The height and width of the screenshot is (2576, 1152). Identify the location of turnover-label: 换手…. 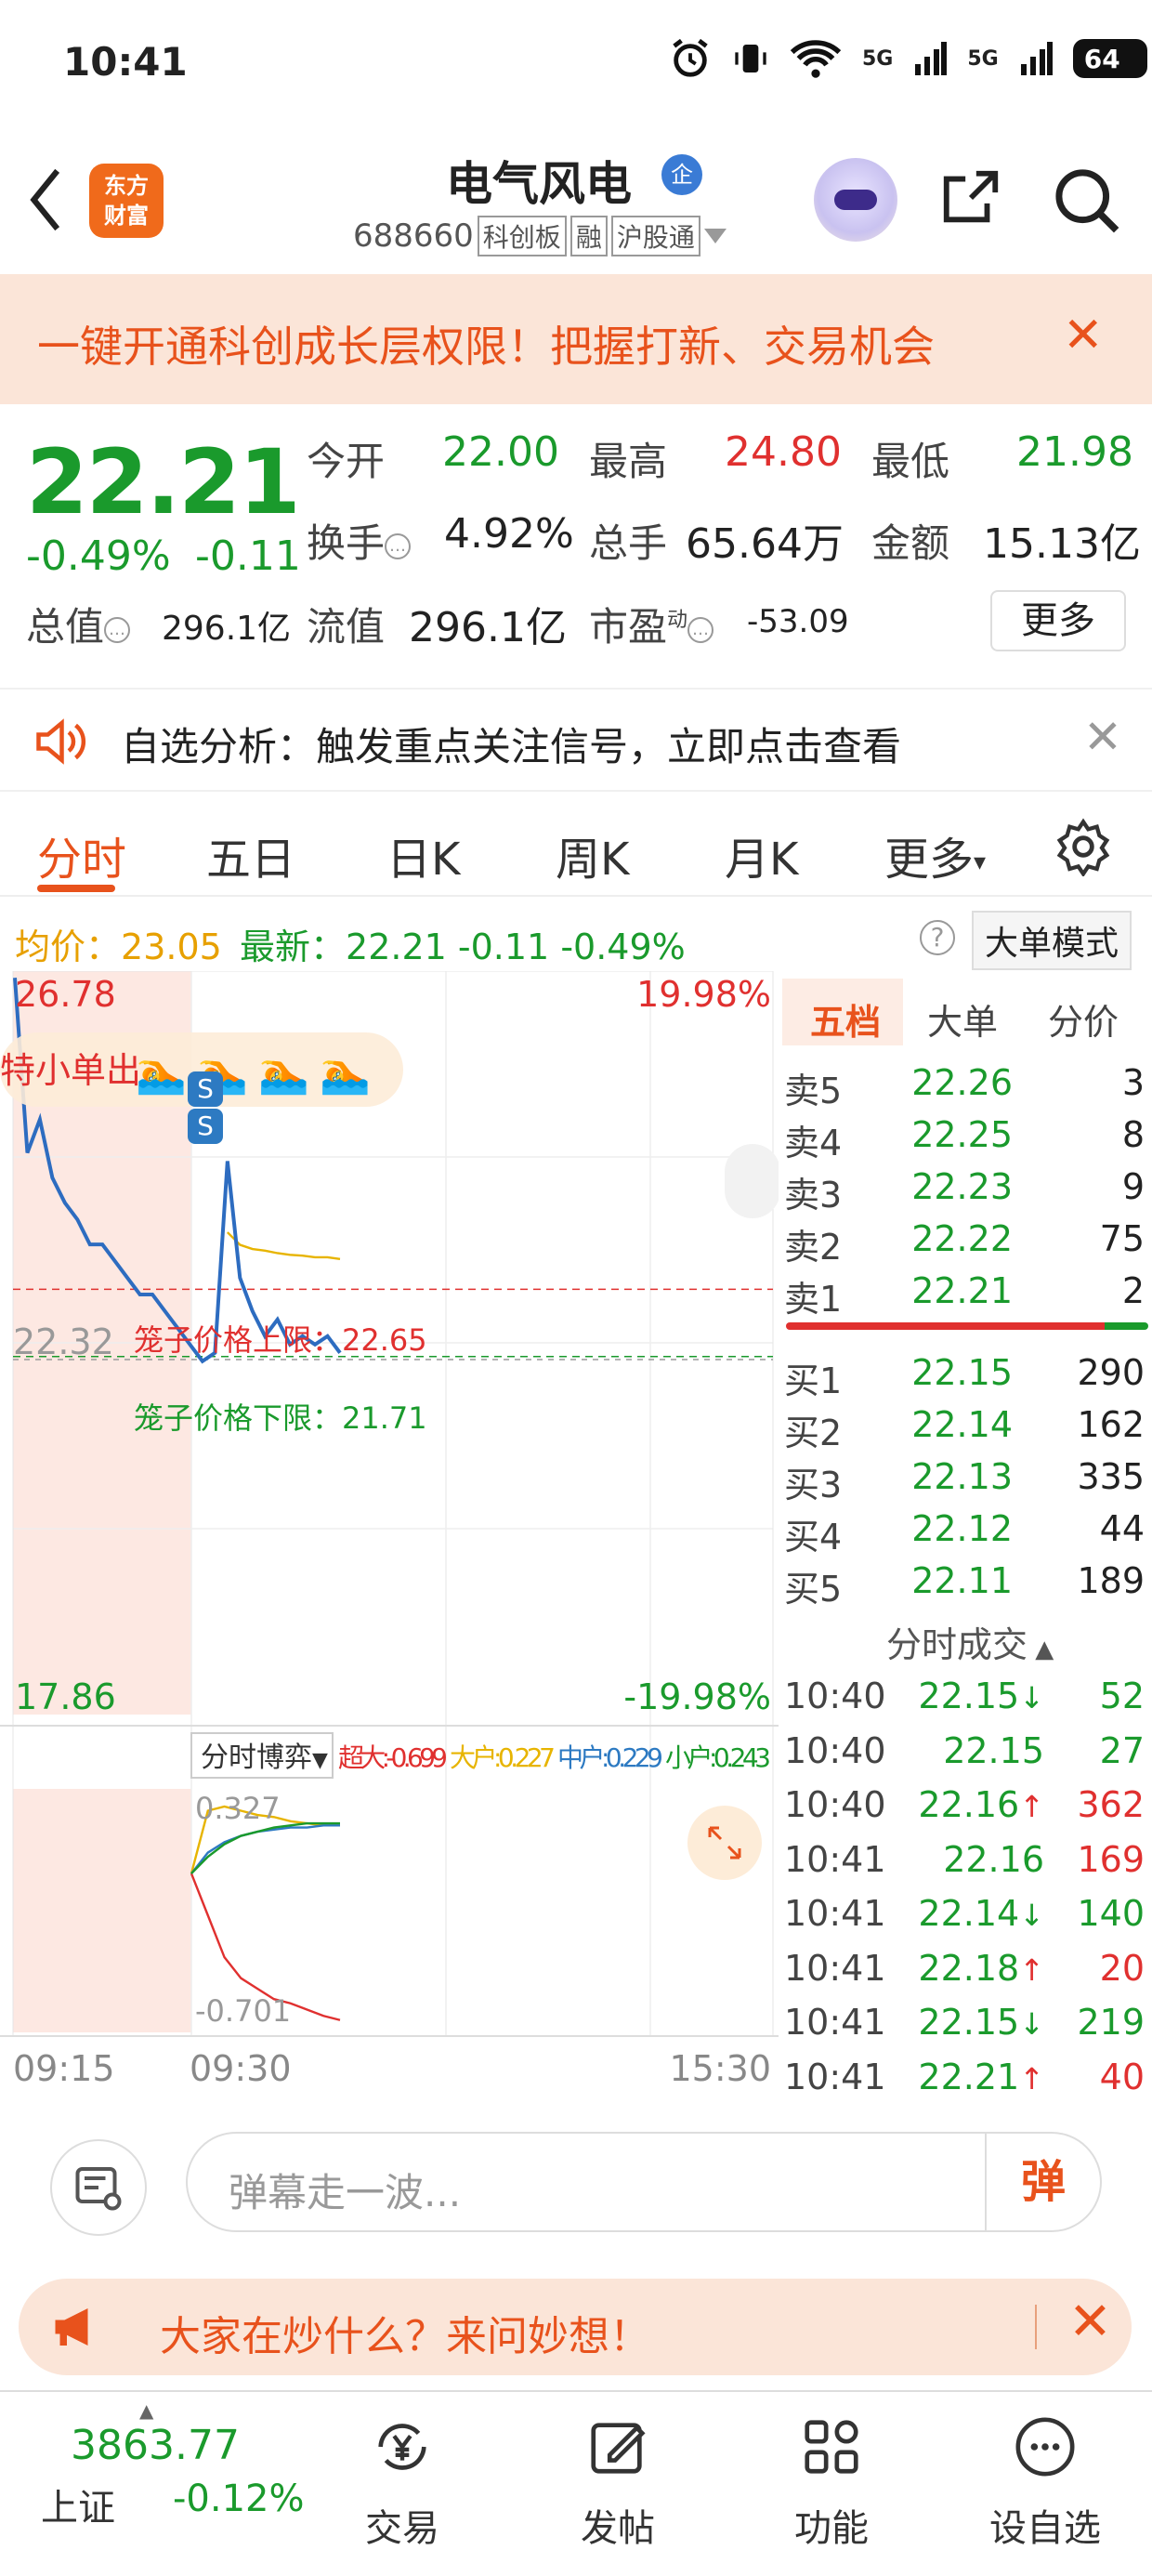
(359, 540).